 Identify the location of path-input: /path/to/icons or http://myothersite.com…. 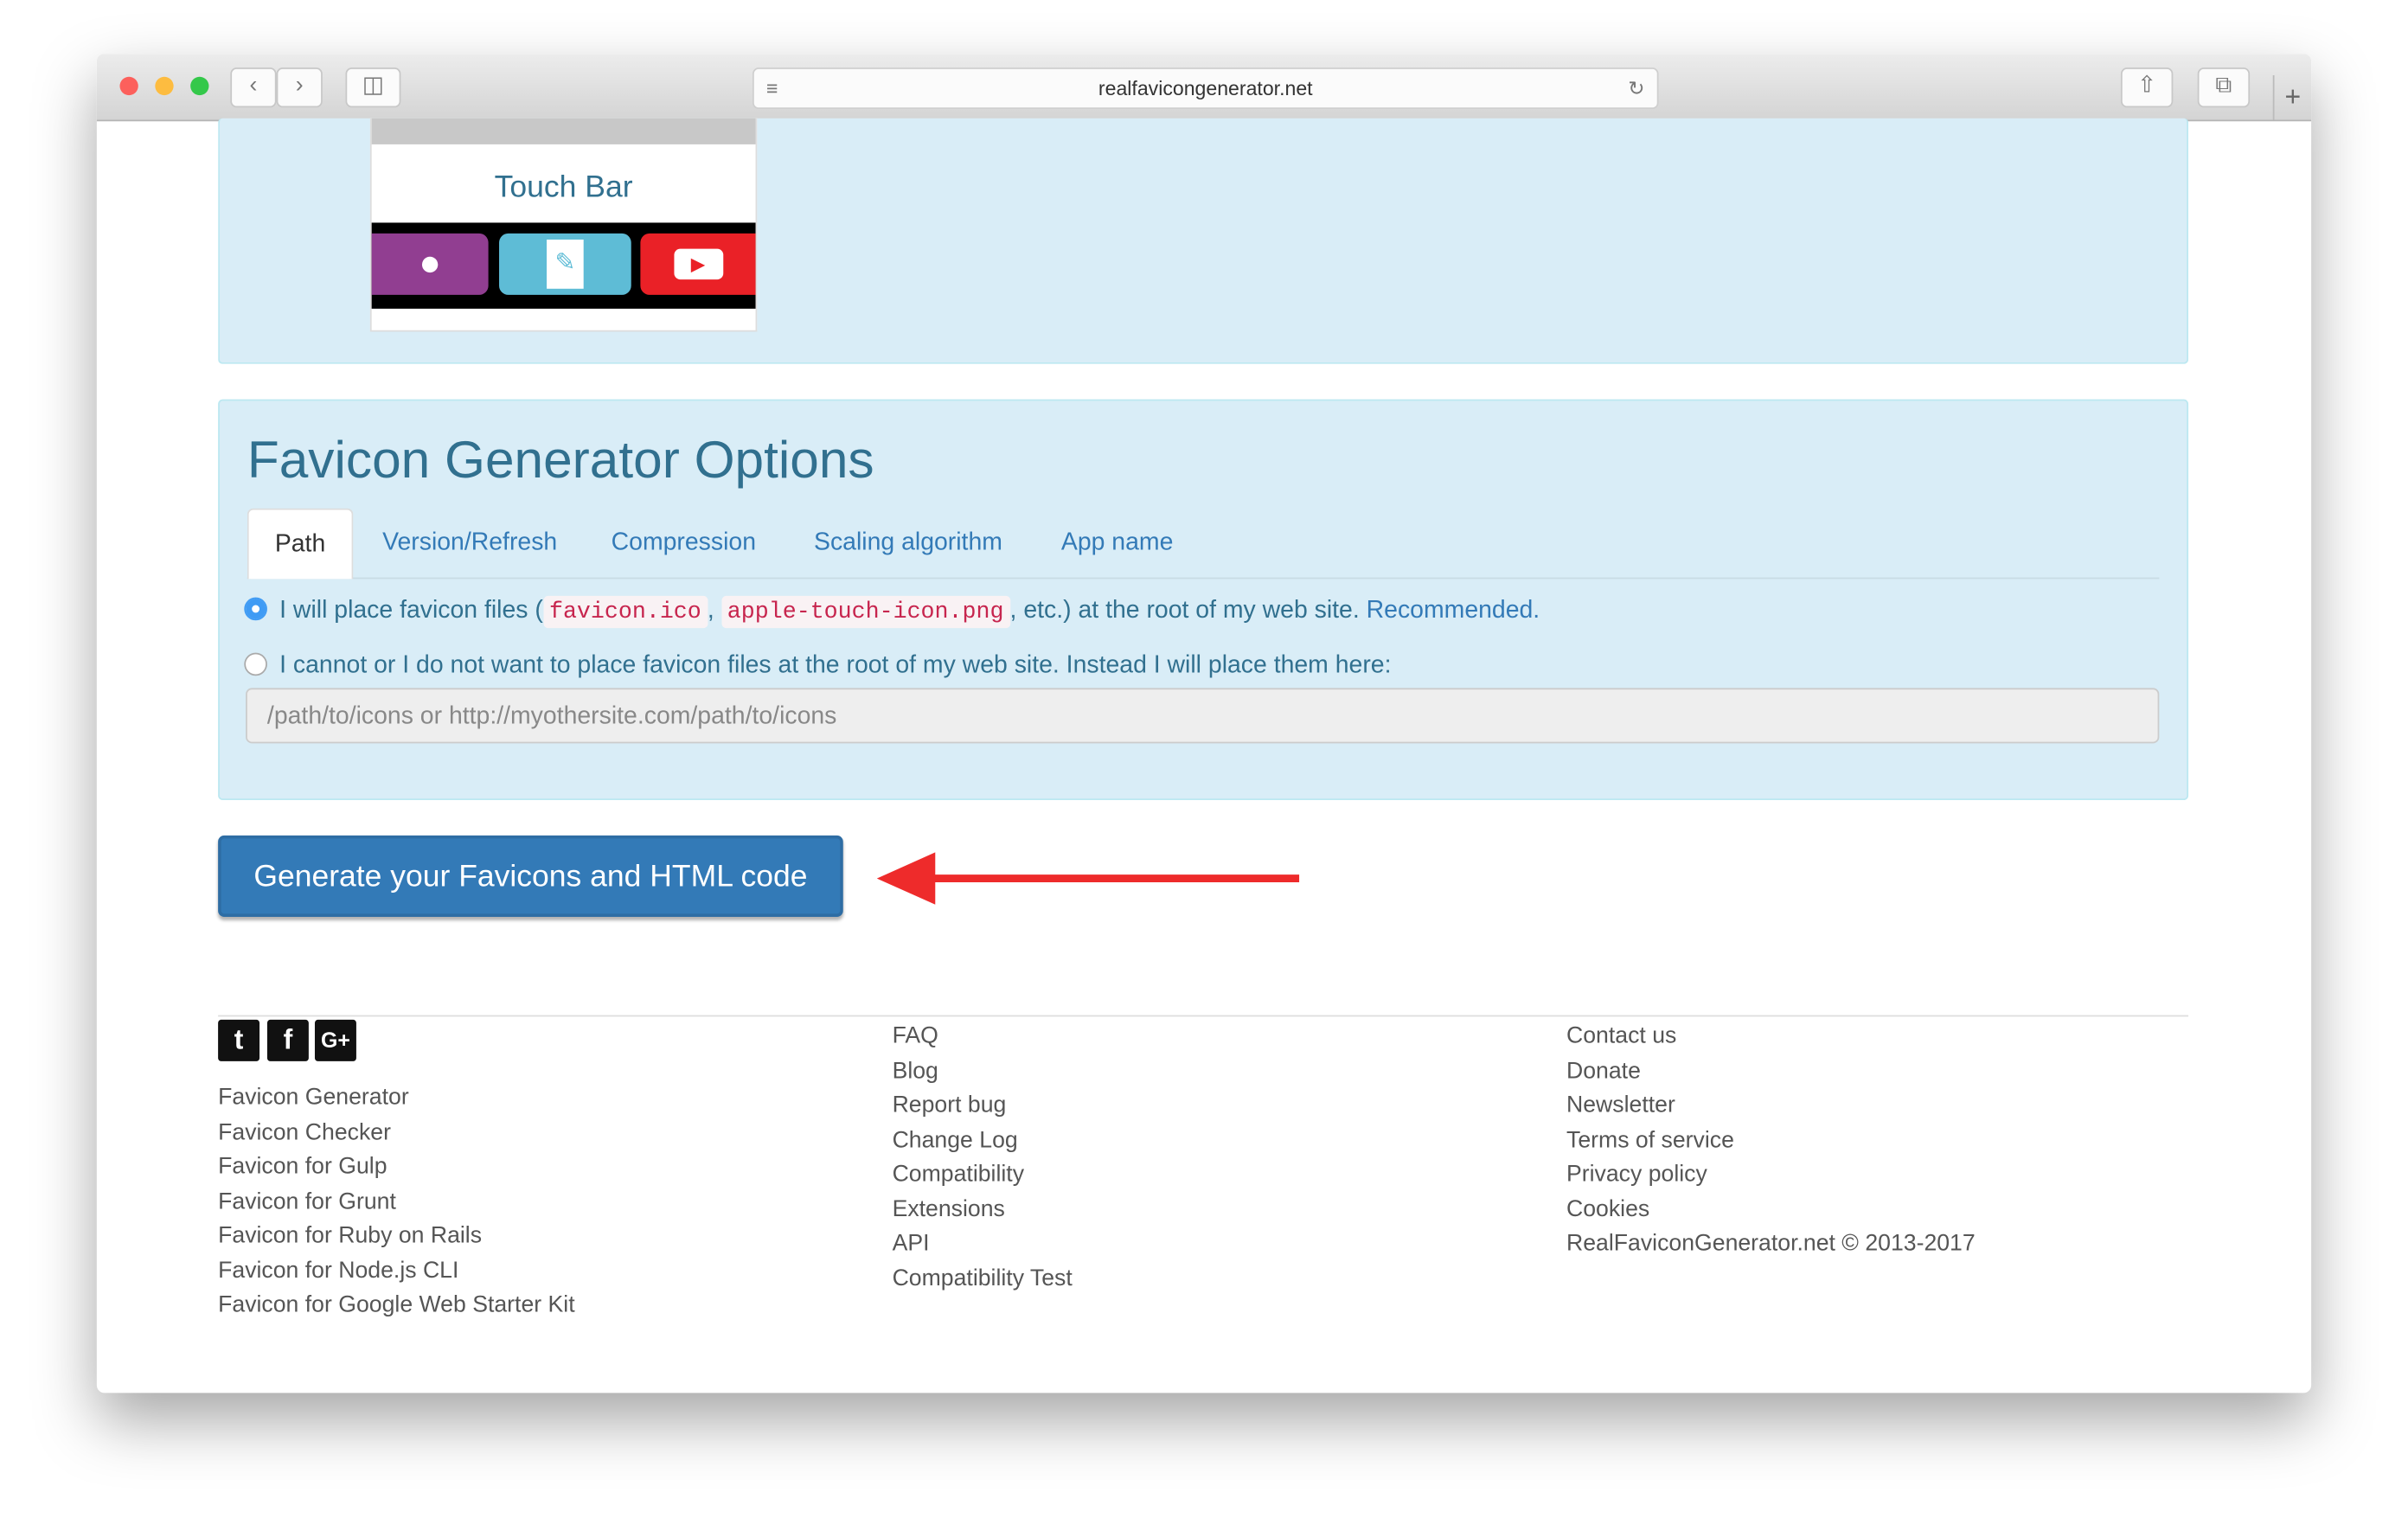
(1203, 716).